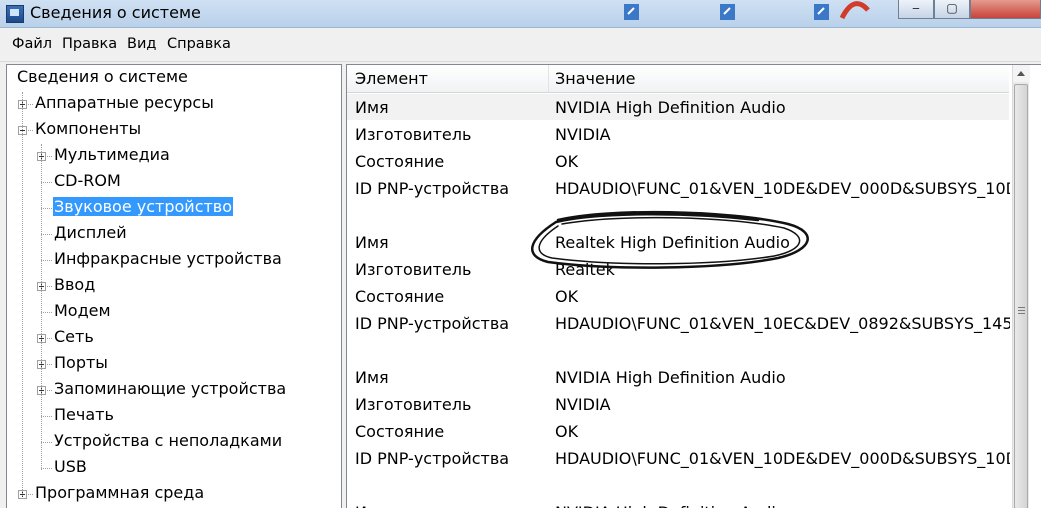  What do you see at coordinates (672, 242) in the screenshot?
I see `detail-value: Realtek High Definition Audio` at bounding box center [672, 242].